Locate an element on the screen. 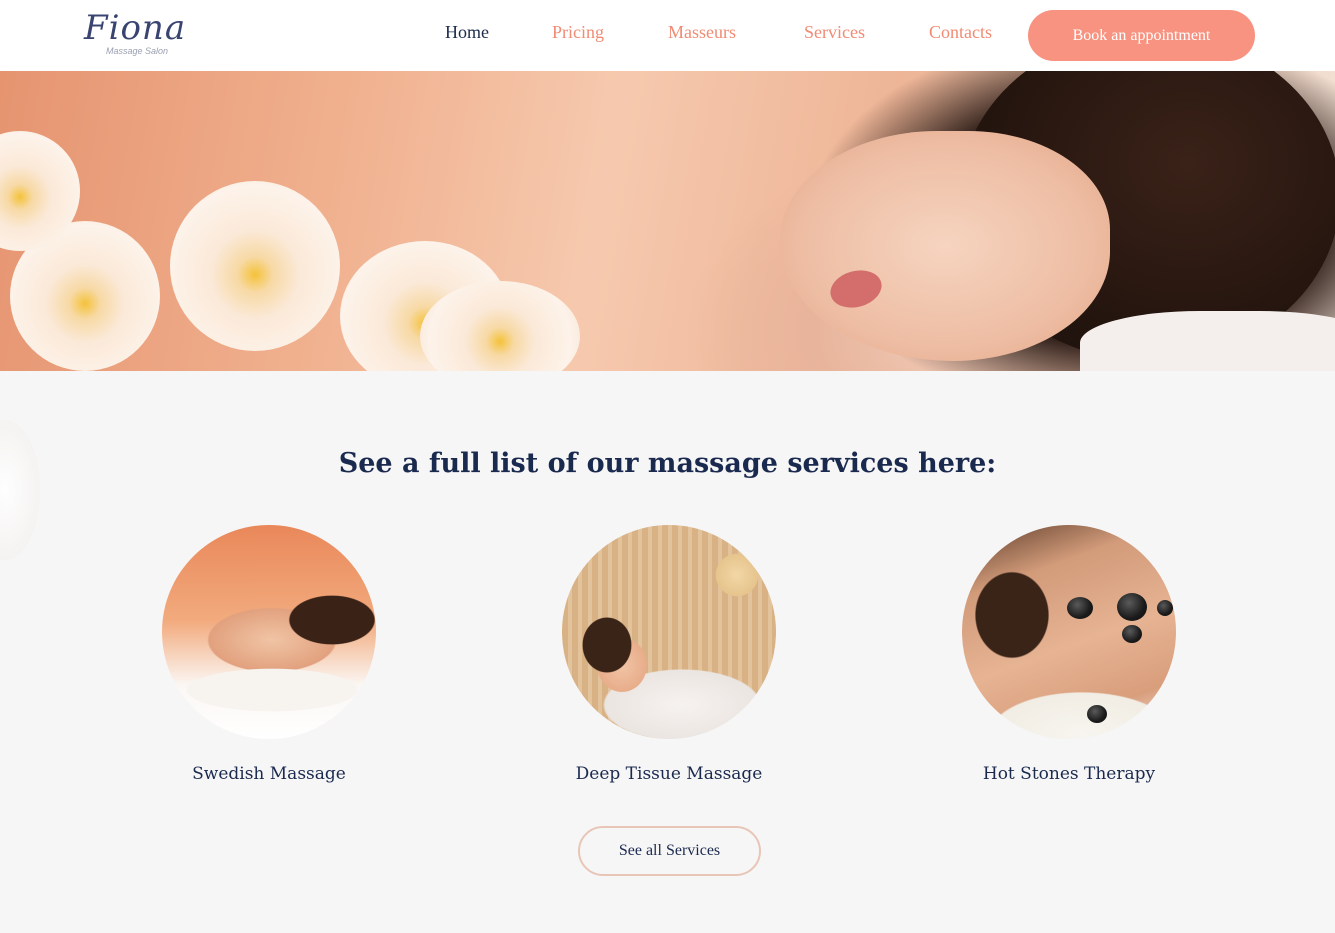  hero-face-shape is located at coordinates (945, 246).